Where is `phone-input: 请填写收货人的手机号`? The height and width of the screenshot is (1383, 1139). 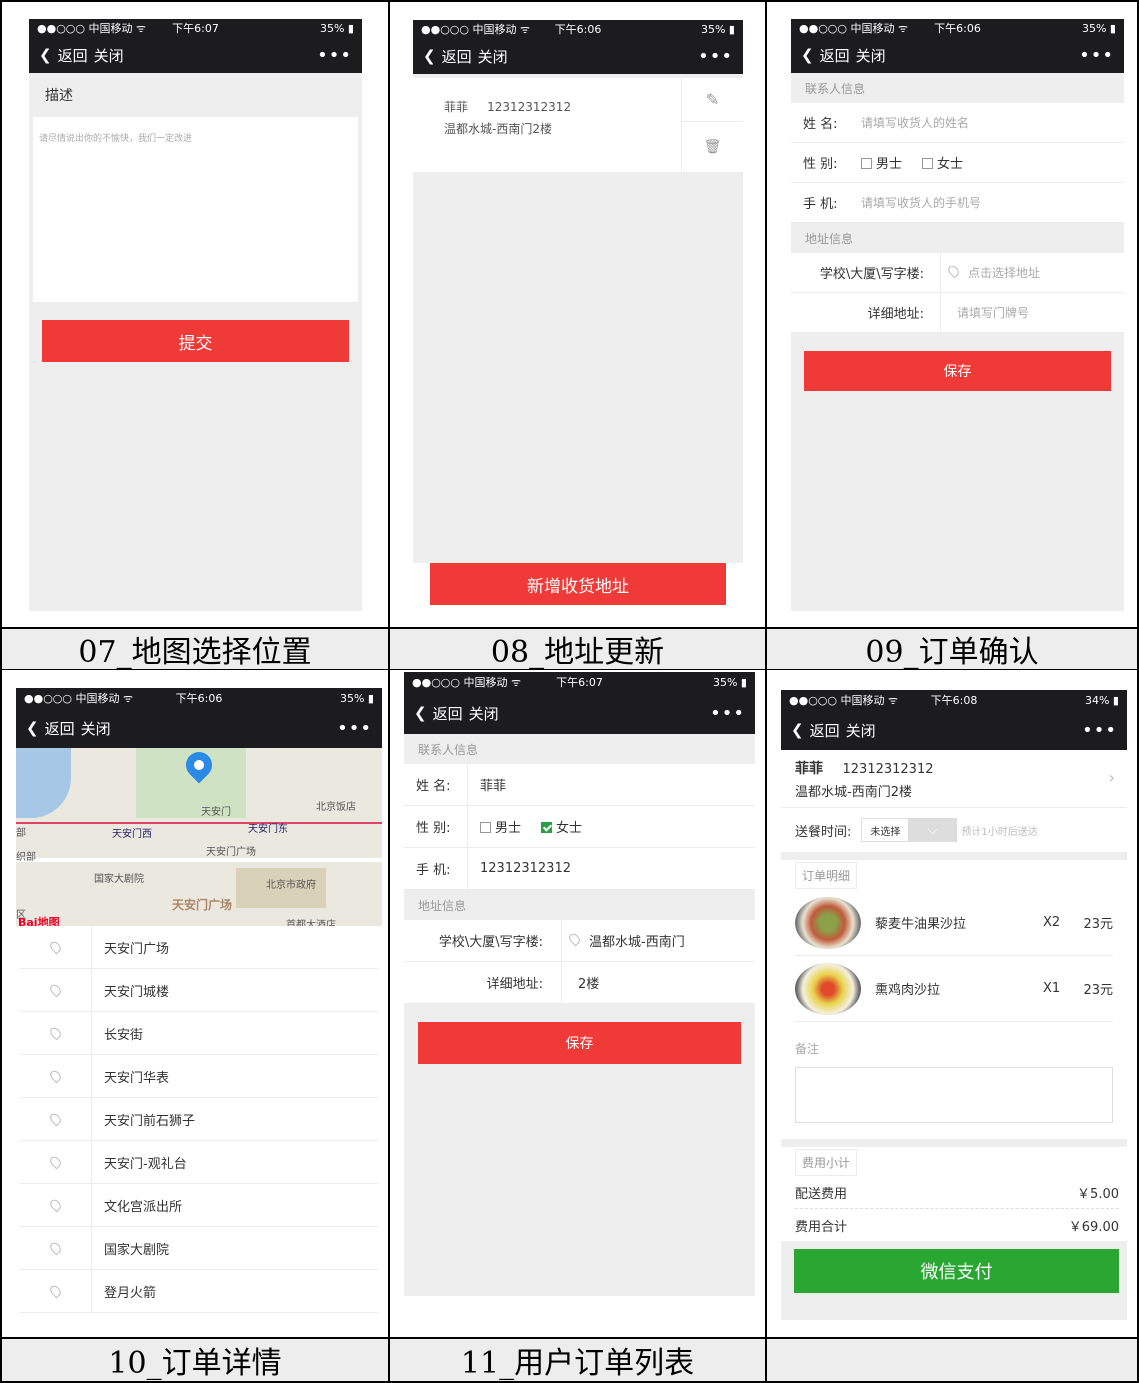 phone-input: 请填写收货人的手机号 is located at coordinates (915, 202).